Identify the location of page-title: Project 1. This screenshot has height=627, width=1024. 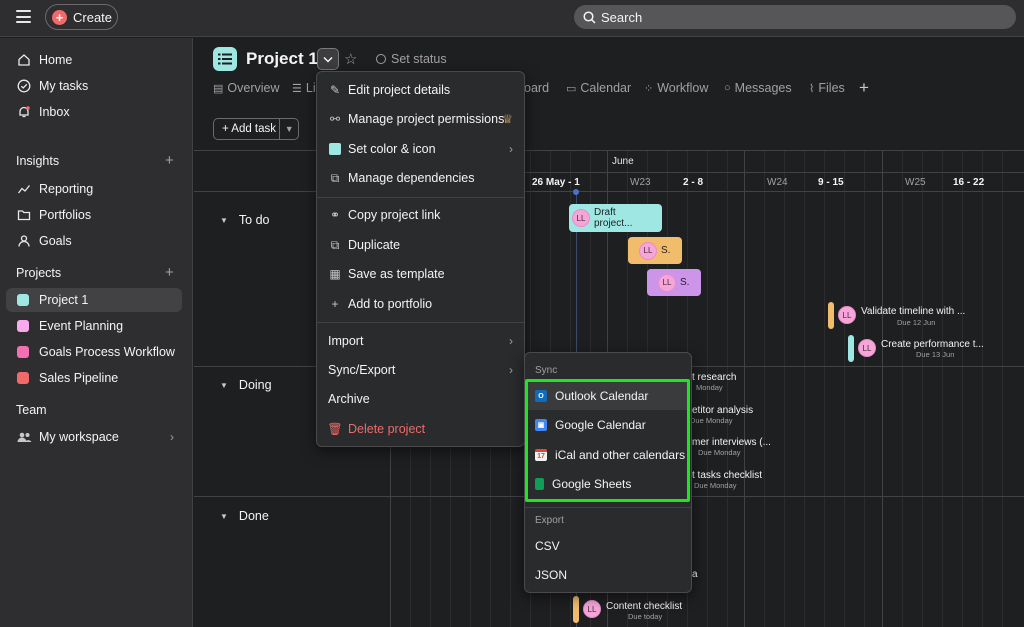
(282, 58).